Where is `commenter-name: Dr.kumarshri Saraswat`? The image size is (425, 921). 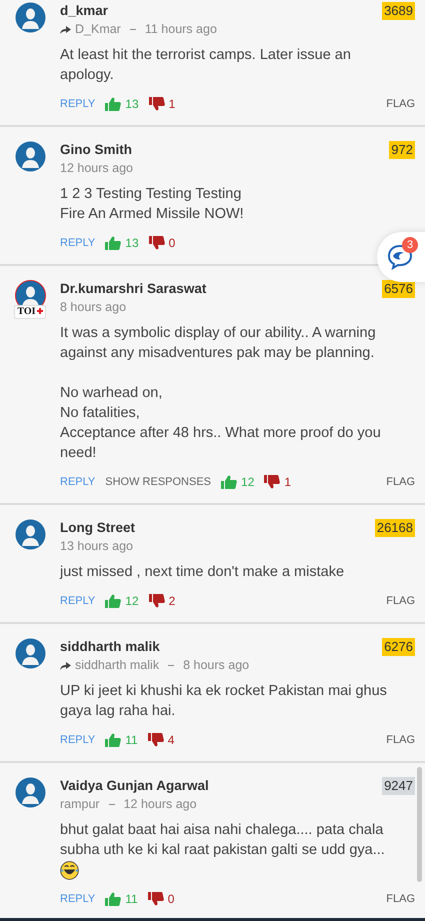
commenter-name: Dr.kumarshri Saraswat is located at coordinates (133, 289).